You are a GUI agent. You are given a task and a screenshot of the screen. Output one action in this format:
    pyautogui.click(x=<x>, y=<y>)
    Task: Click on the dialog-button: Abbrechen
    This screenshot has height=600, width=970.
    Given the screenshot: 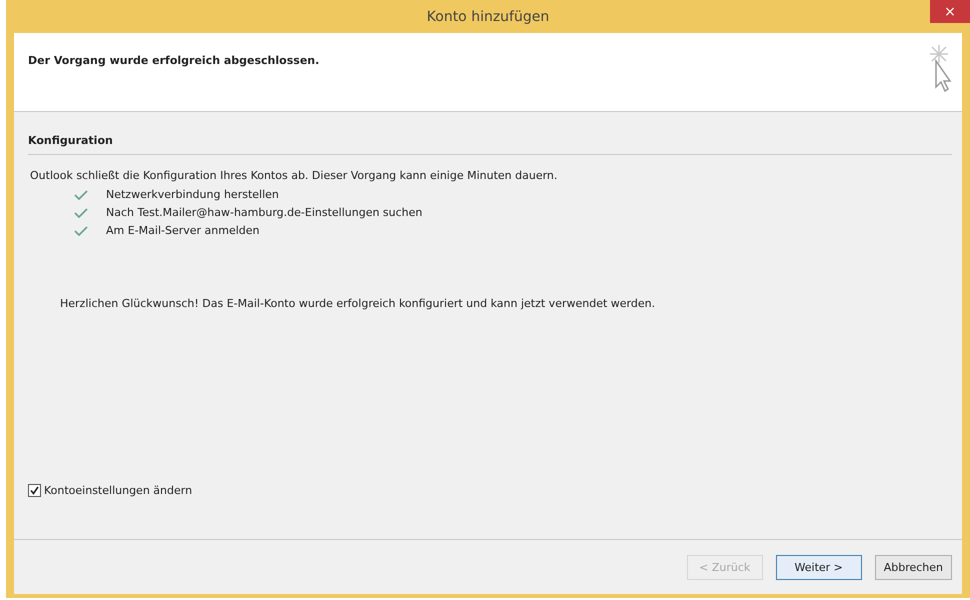 What is the action you would take?
    pyautogui.click(x=913, y=567)
    